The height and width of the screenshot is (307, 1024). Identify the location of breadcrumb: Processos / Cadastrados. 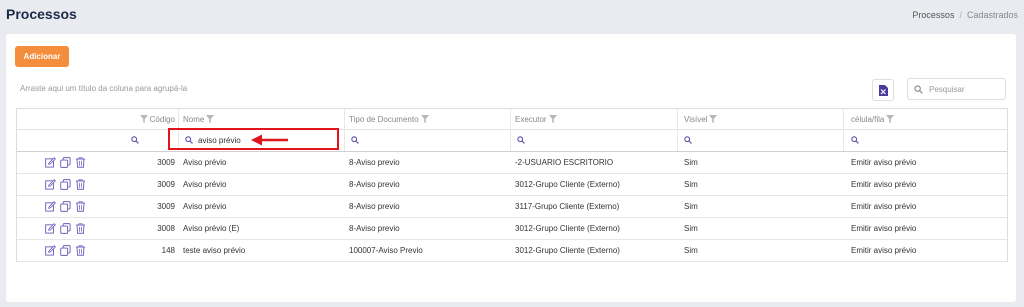
(965, 15).